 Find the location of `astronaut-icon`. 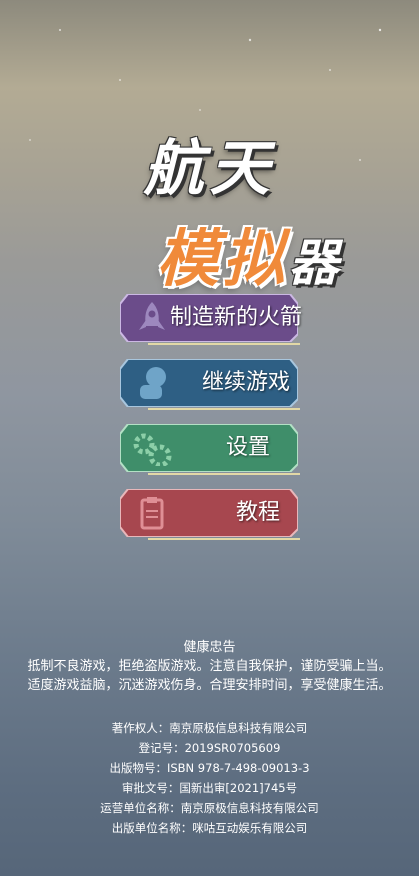

astronaut-icon is located at coordinates (153, 383).